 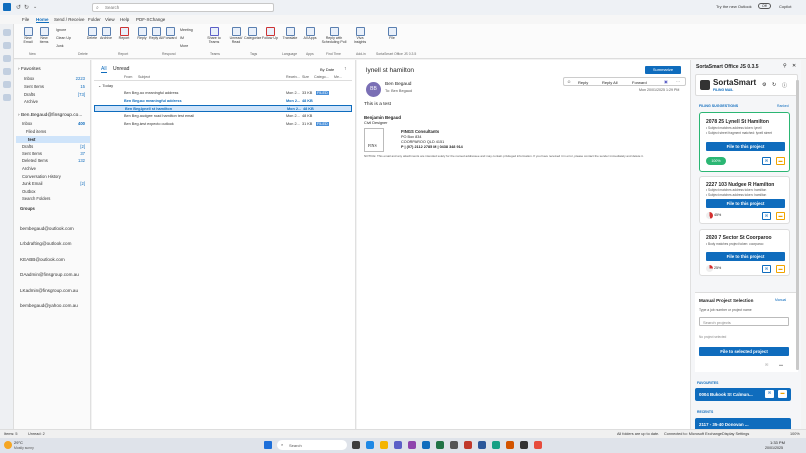 I want to click on folder-search-folders: Search Folders, so click(x=36, y=198).